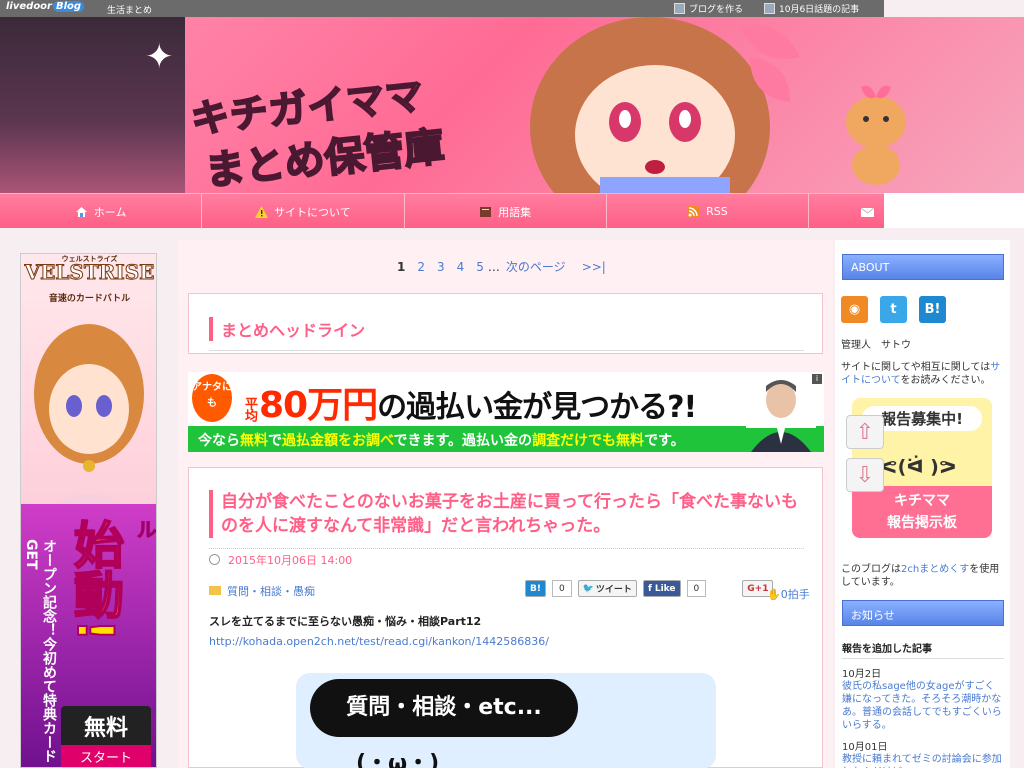 Image resolution: width=1024 pixels, height=768 pixels. I want to click on last-page-link: >>|, so click(594, 267).